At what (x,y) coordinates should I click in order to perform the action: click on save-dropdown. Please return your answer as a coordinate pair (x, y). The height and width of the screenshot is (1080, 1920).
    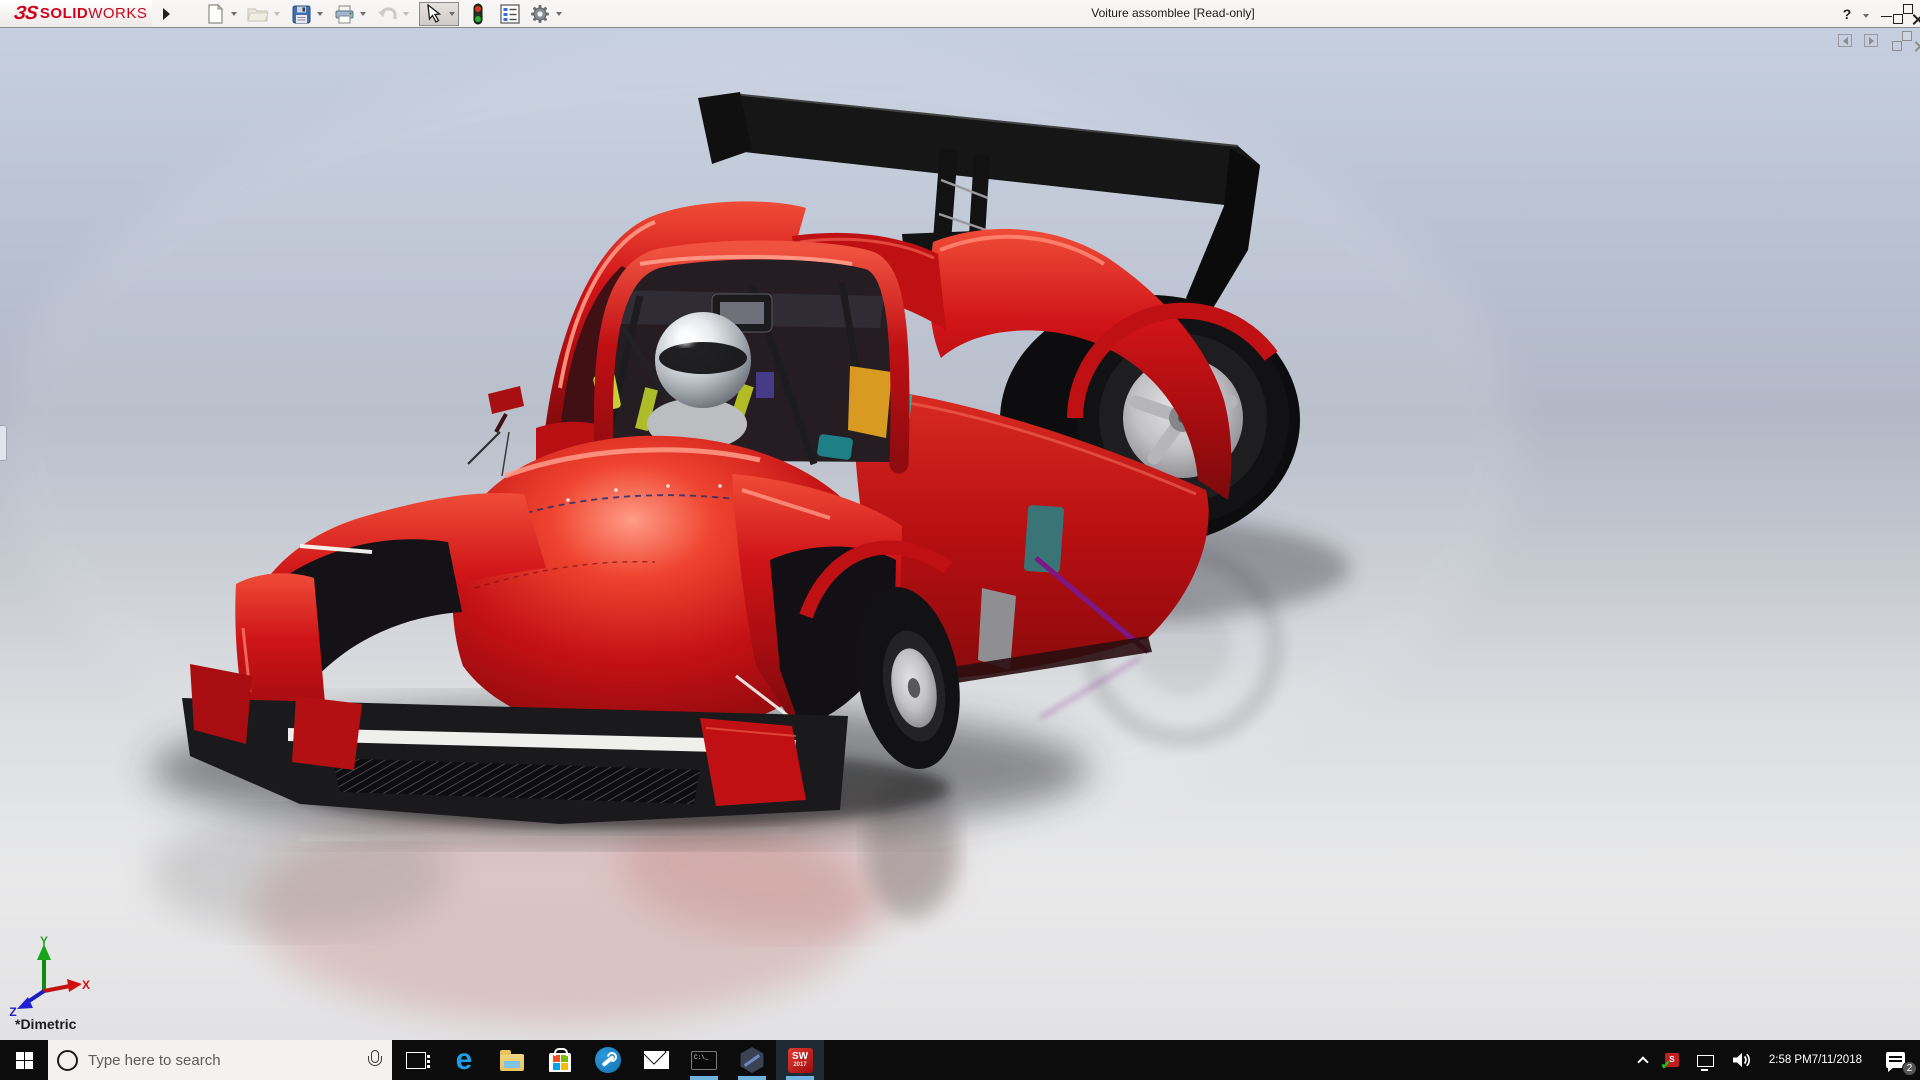
    Looking at the image, I should click on (320, 14).